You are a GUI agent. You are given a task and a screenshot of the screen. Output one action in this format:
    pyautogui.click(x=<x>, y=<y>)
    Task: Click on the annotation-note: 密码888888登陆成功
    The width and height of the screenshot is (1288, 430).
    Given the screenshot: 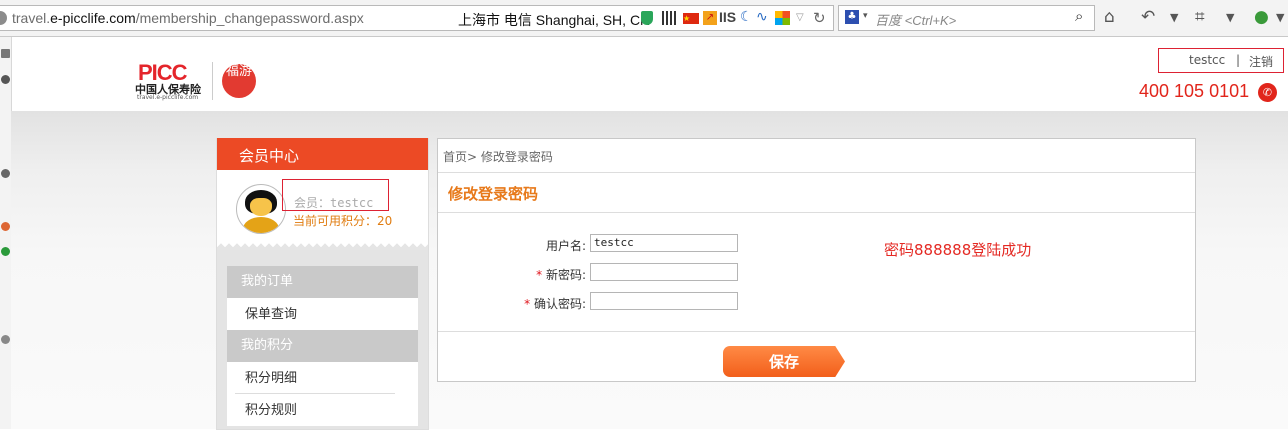 What is the action you would take?
    pyautogui.click(x=958, y=250)
    